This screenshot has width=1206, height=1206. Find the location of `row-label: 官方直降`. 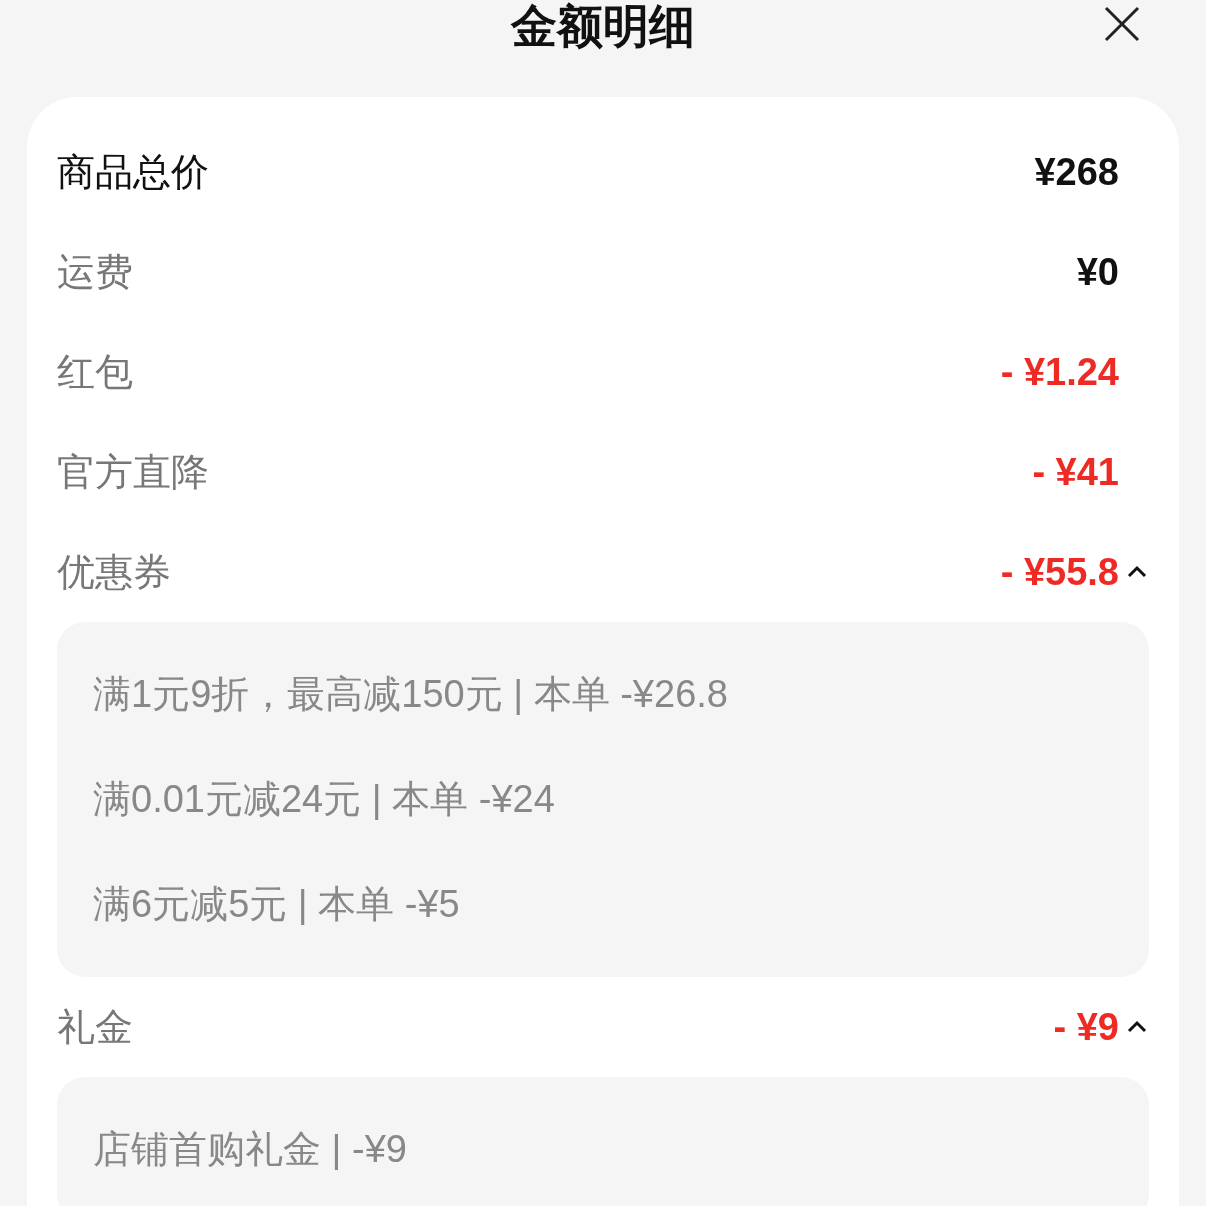

row-label: 官方直降 is located at coordinates (133, 472).